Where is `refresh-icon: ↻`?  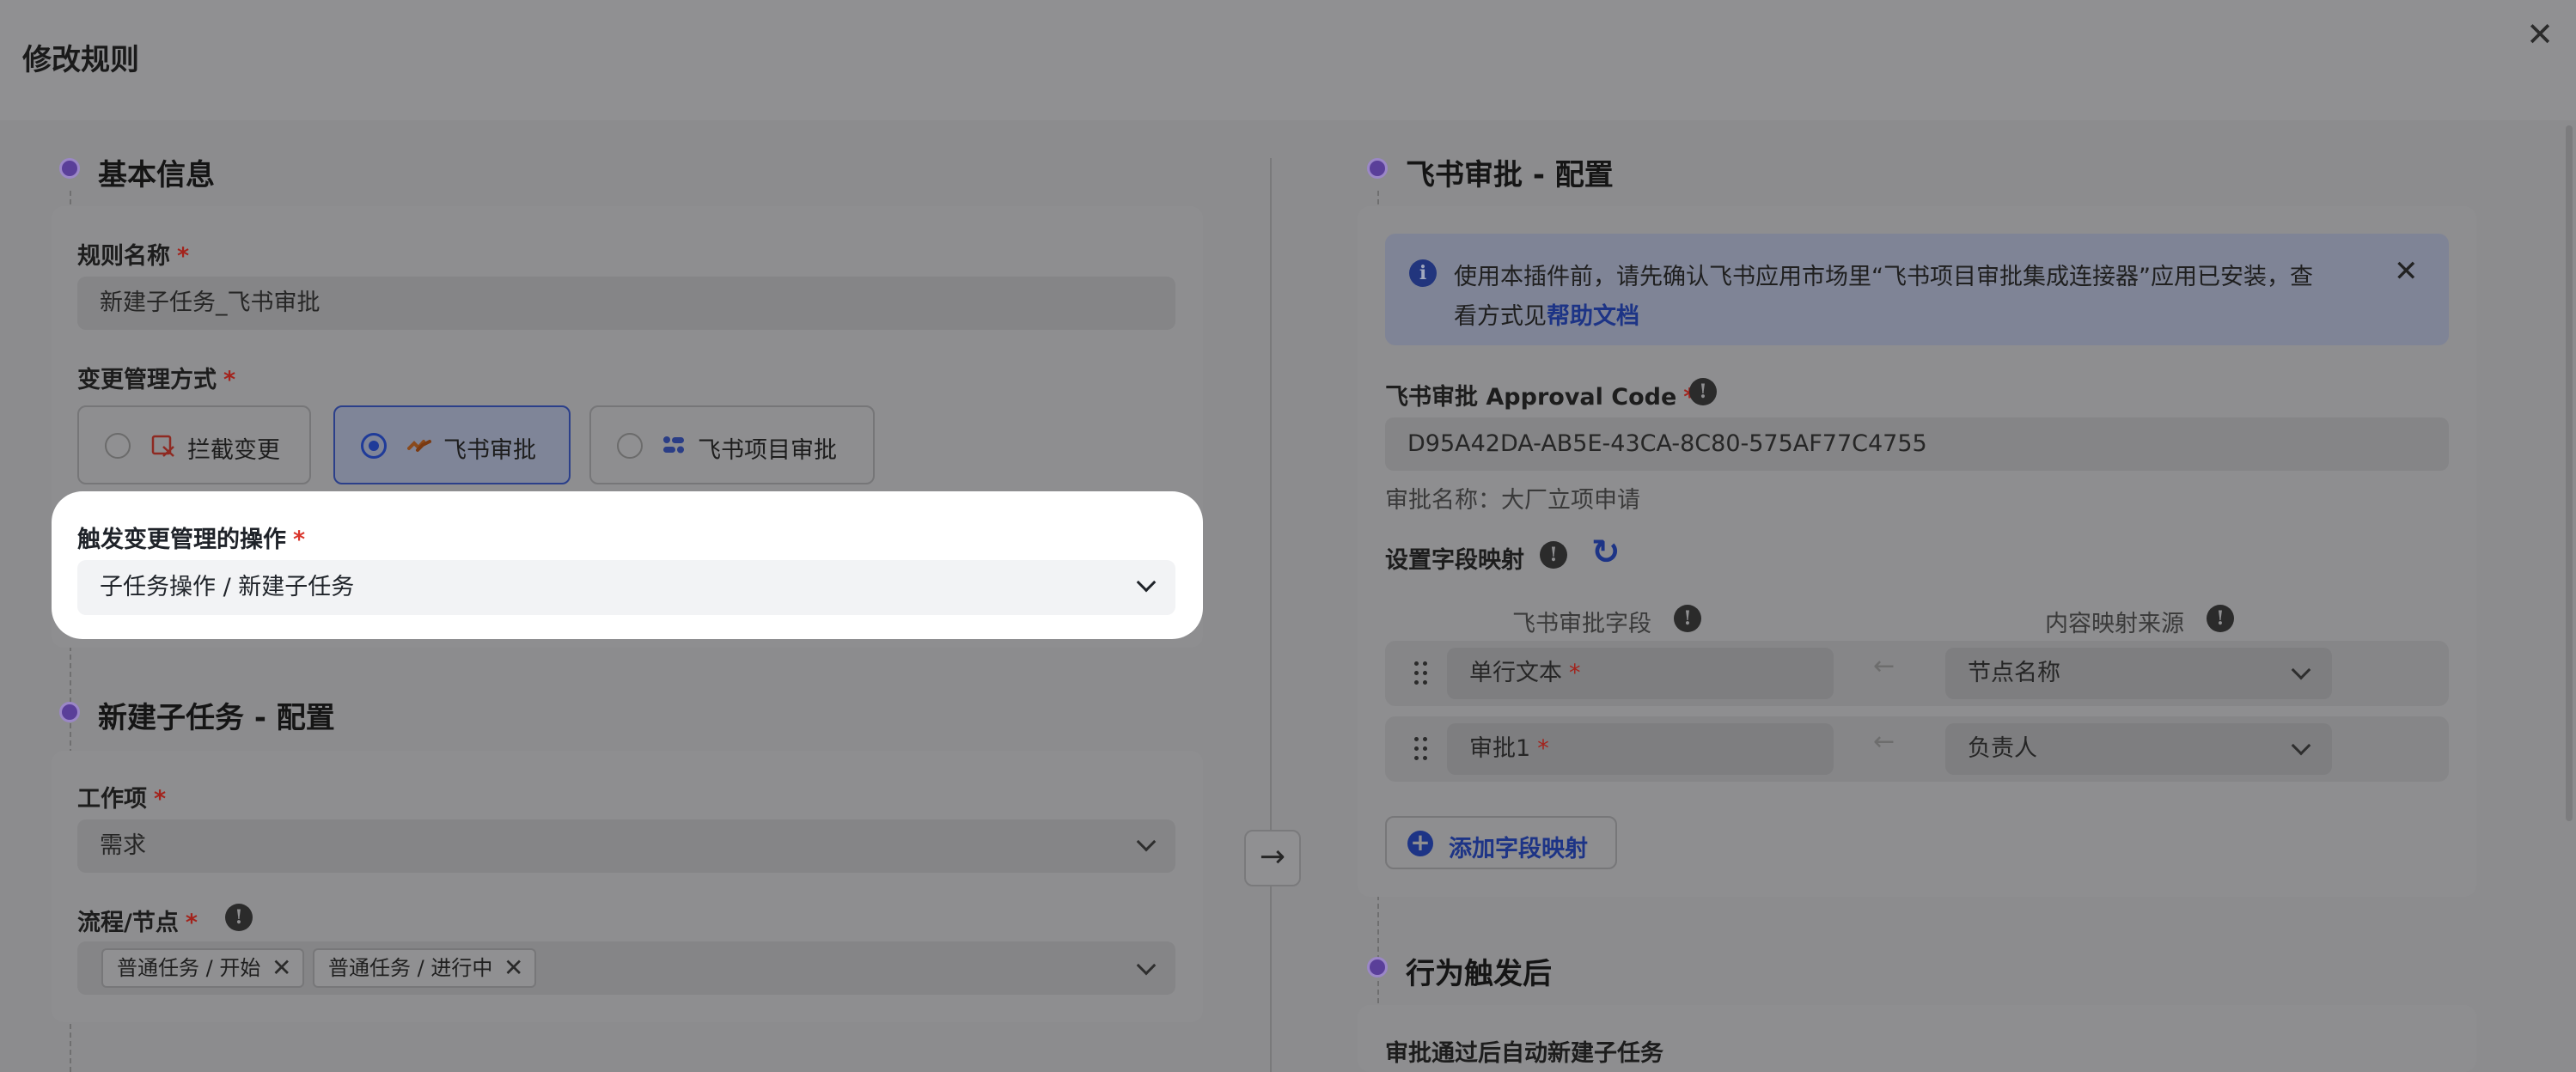 refresh-icon: ↻ is located at coordinates (1606, 552).